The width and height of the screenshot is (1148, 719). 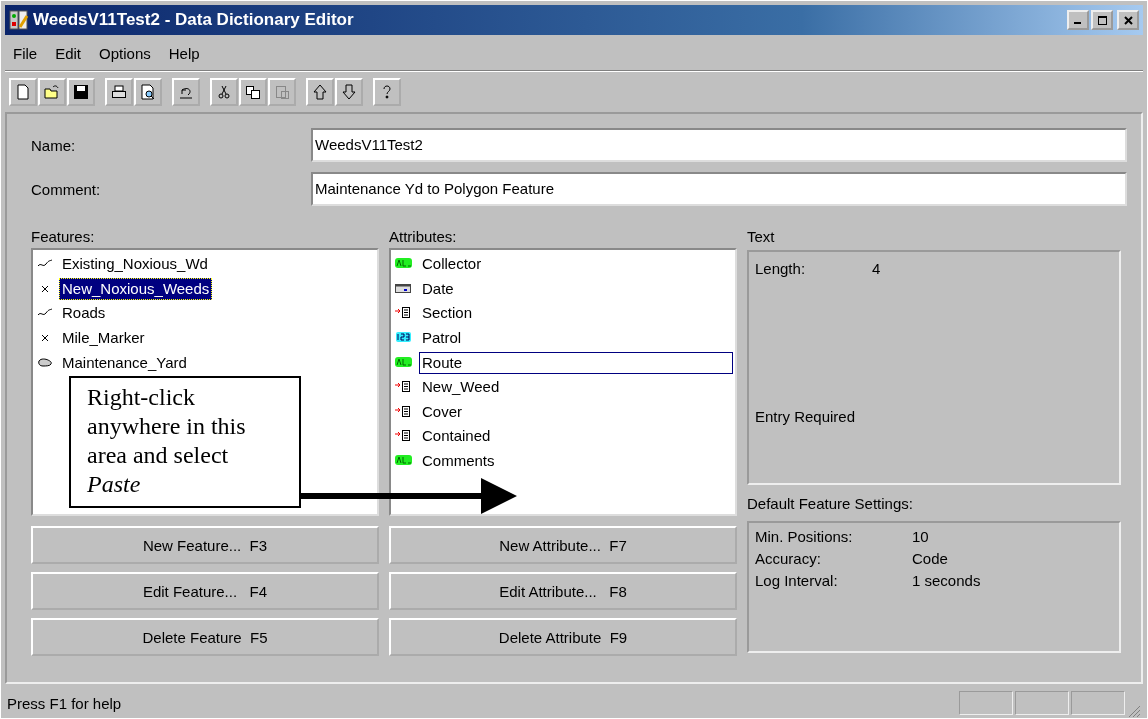 What do you see at coordinates (54, 145) in the screenshot?
I see `name-label: Name:` at bounding box center [54, 145].